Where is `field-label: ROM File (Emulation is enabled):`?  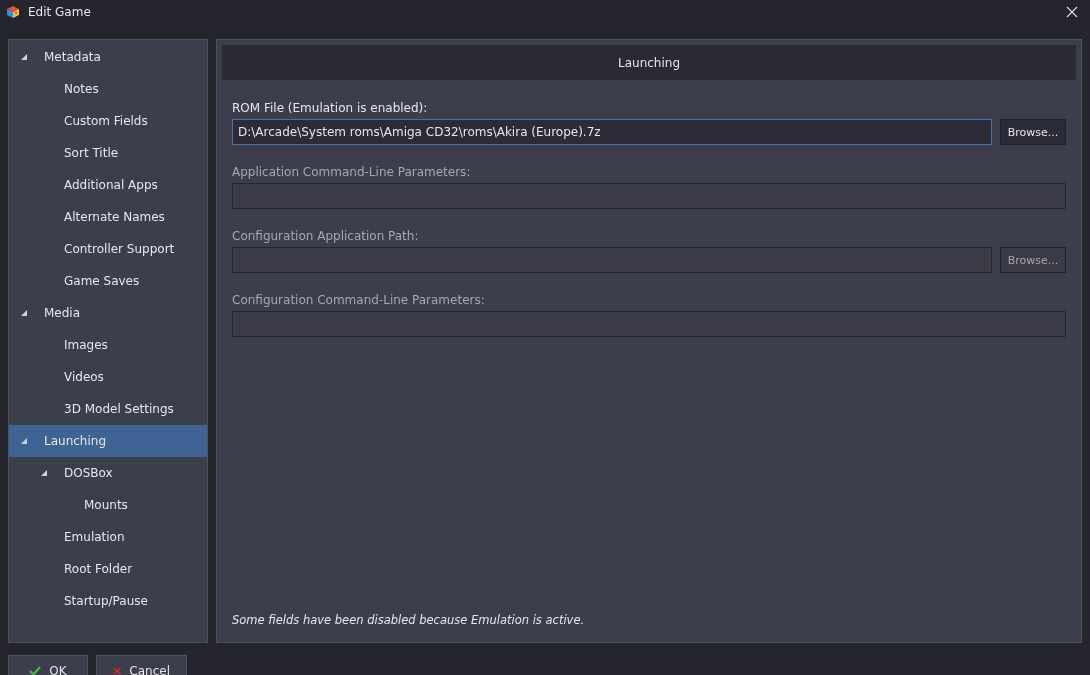 field-label: ROM File (Emulation is enabled): is located at coordinates (330, 108).